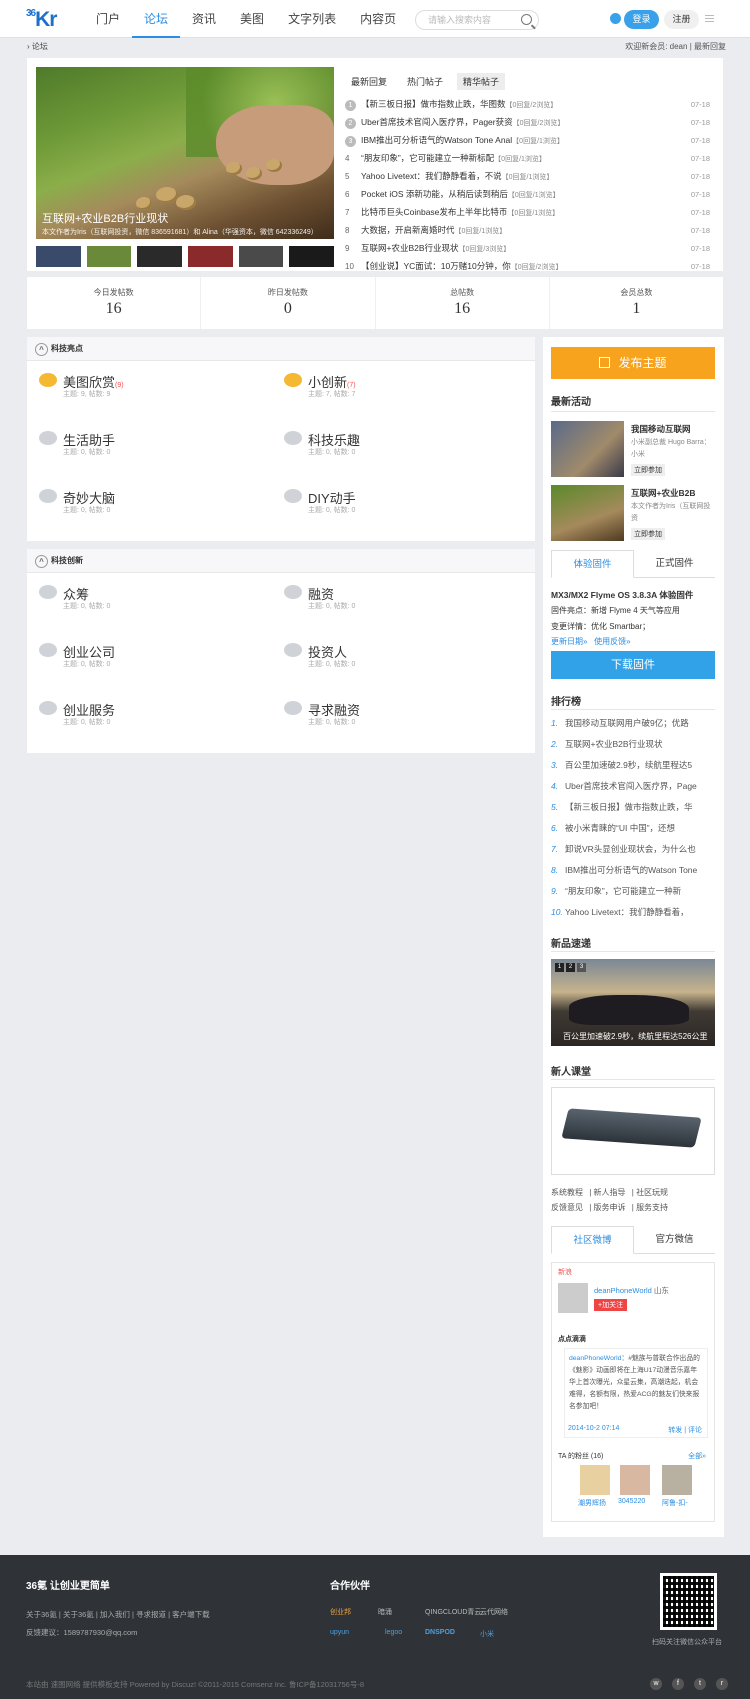  What do you see at coordinates (681, 19) in the screenshot?
I see `register-button: 注册` at bounding box center [681, 19].